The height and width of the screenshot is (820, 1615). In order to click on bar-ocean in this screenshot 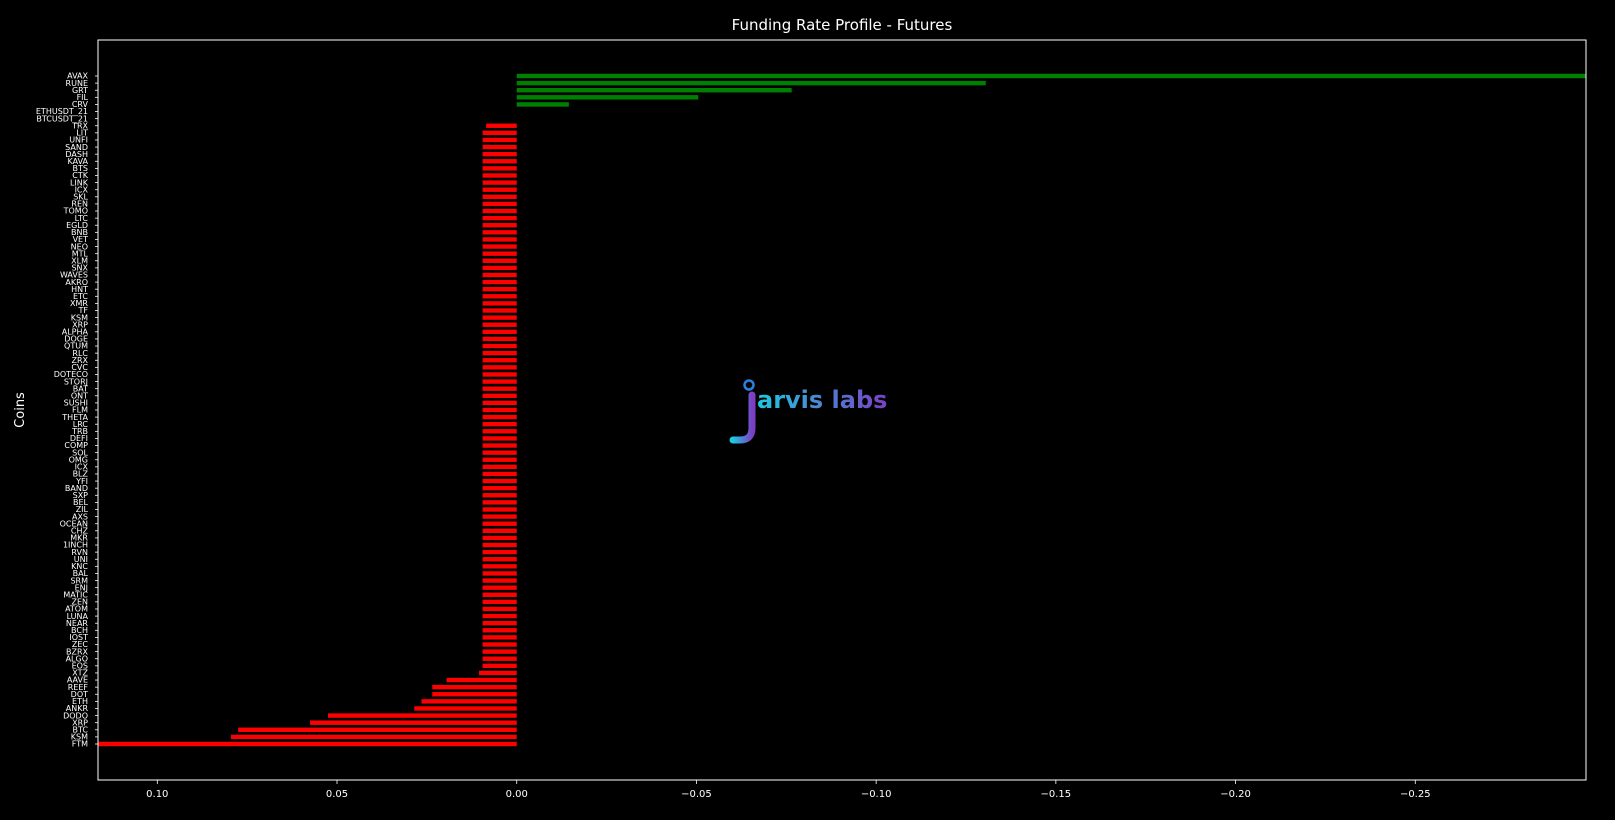, I will do `click(499, 523)`.